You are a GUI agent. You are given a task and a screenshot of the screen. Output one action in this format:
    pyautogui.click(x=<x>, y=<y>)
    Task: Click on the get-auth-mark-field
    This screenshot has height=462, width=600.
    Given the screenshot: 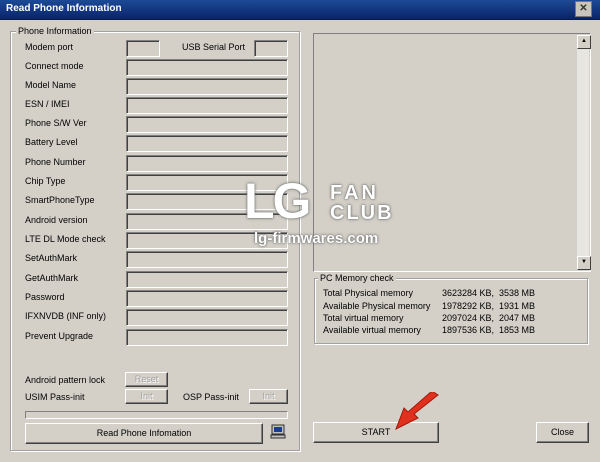 What is the action you would take?
    pyautogui.click(x=207, y=279)
    